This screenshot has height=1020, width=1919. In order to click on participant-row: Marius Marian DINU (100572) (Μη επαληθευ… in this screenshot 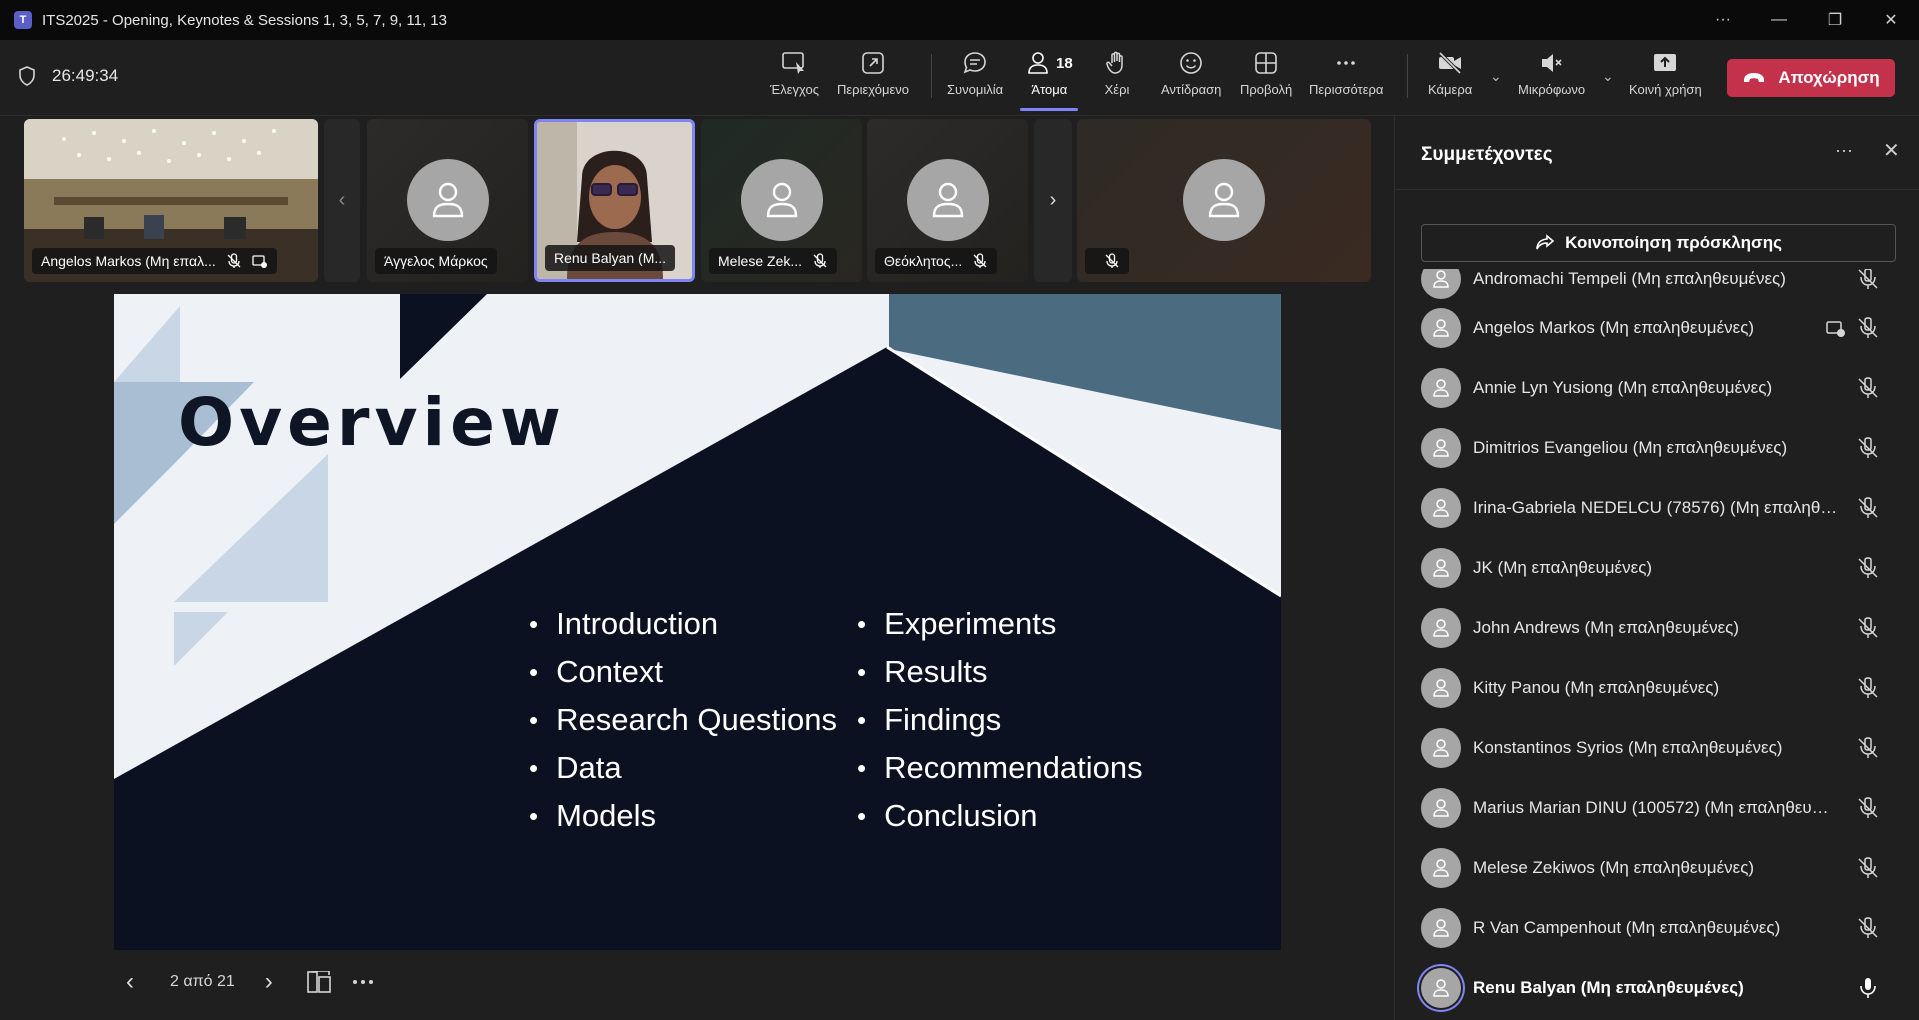, I will do `click(1657, 808)`.